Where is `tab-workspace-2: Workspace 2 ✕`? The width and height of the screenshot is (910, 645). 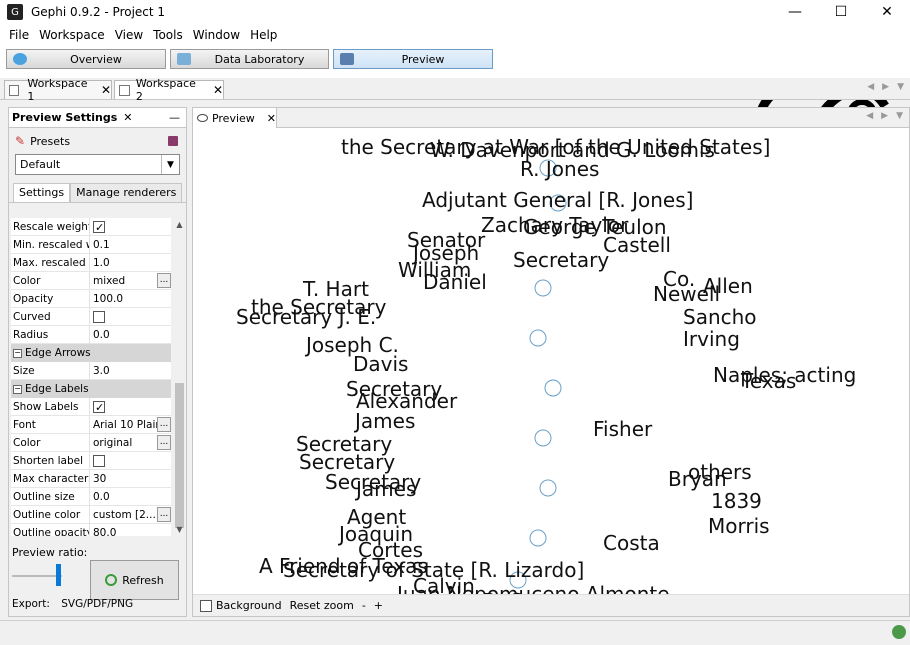 tab-workspace-2: Workspace 2 ✕ is located at coordinates (169, 90).